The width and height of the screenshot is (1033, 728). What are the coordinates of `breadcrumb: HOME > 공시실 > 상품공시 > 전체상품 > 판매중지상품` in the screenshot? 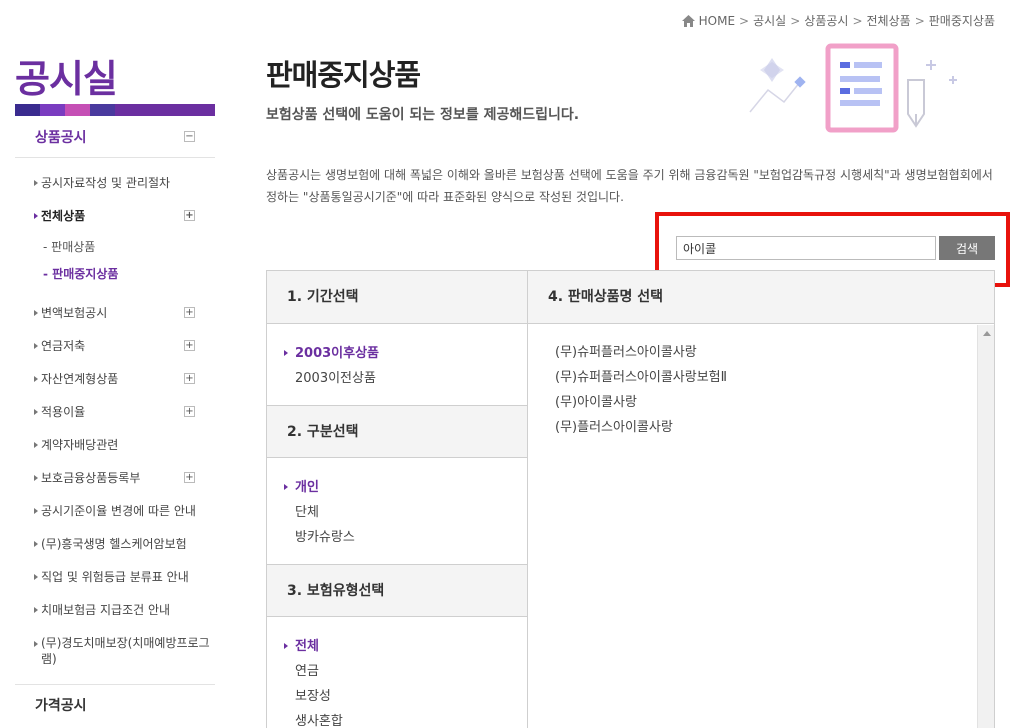 It's located at (838, 20).